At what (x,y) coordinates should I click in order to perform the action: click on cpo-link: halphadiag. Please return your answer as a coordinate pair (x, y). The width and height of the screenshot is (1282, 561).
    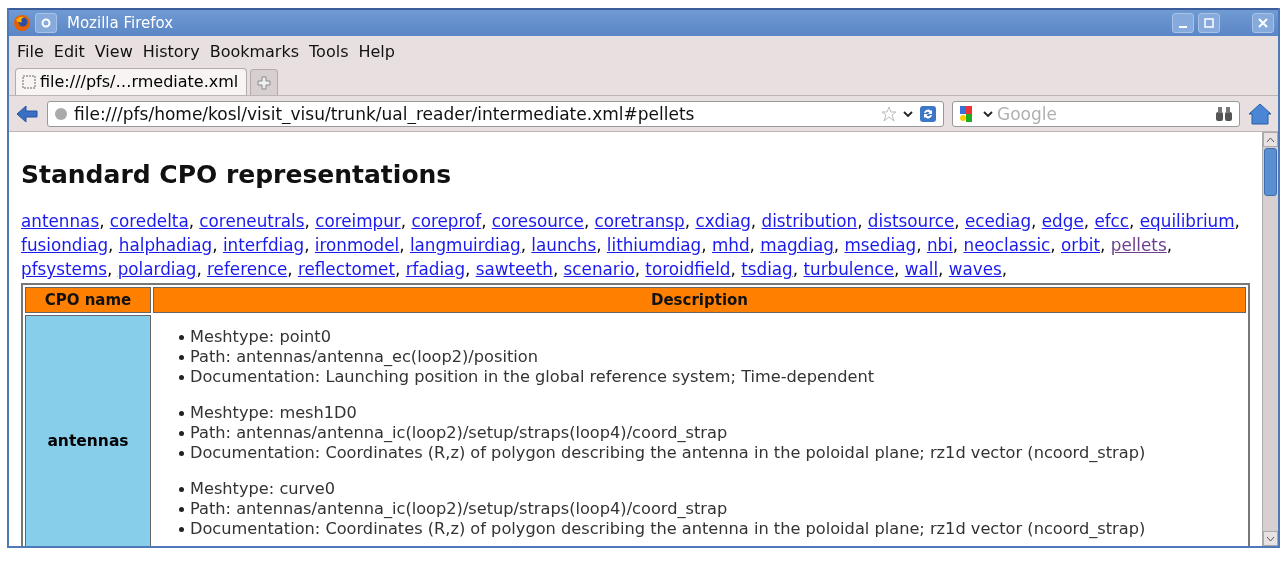
    Looking at the image, I should click on (165, 245).